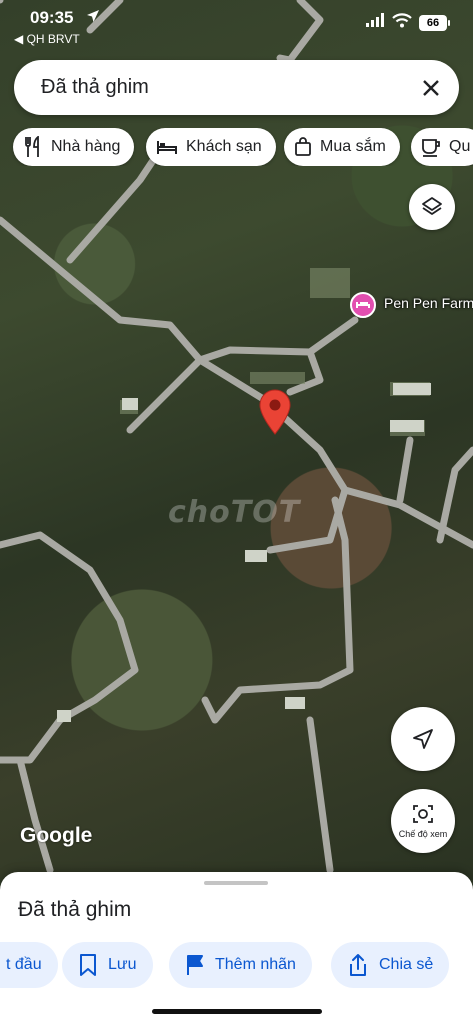 The image size is (473, 1024). Describe the element at coordinates (434, 23) in the screenshot. I see `battery-indicator: 66` at that location.